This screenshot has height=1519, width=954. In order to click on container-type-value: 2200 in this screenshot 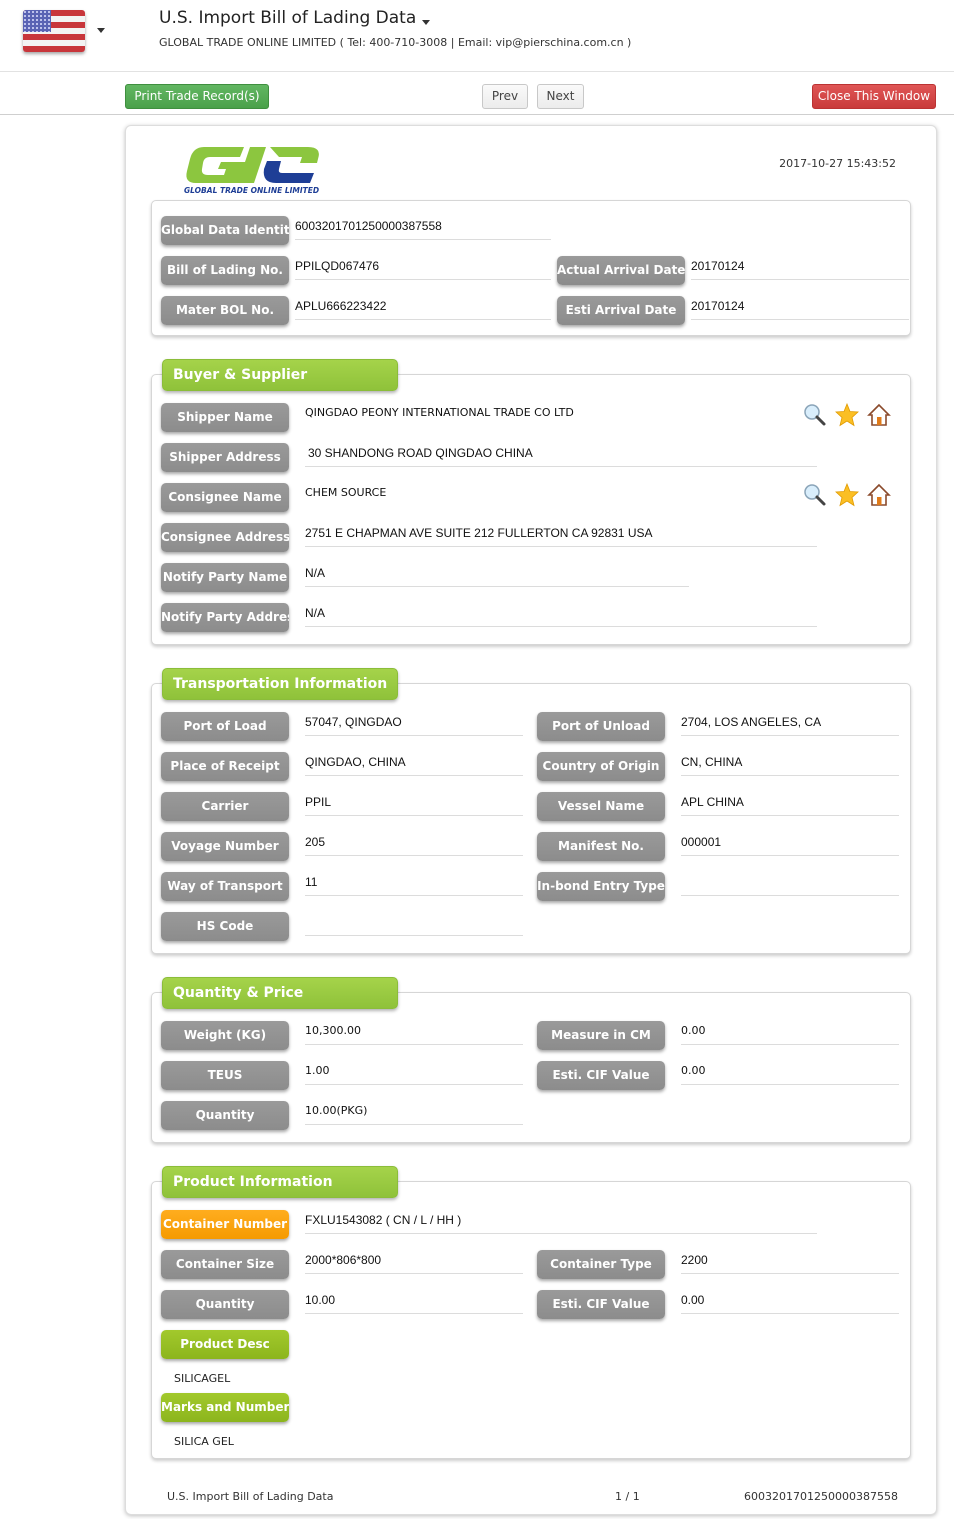, I will do `click(790, 1262)`.